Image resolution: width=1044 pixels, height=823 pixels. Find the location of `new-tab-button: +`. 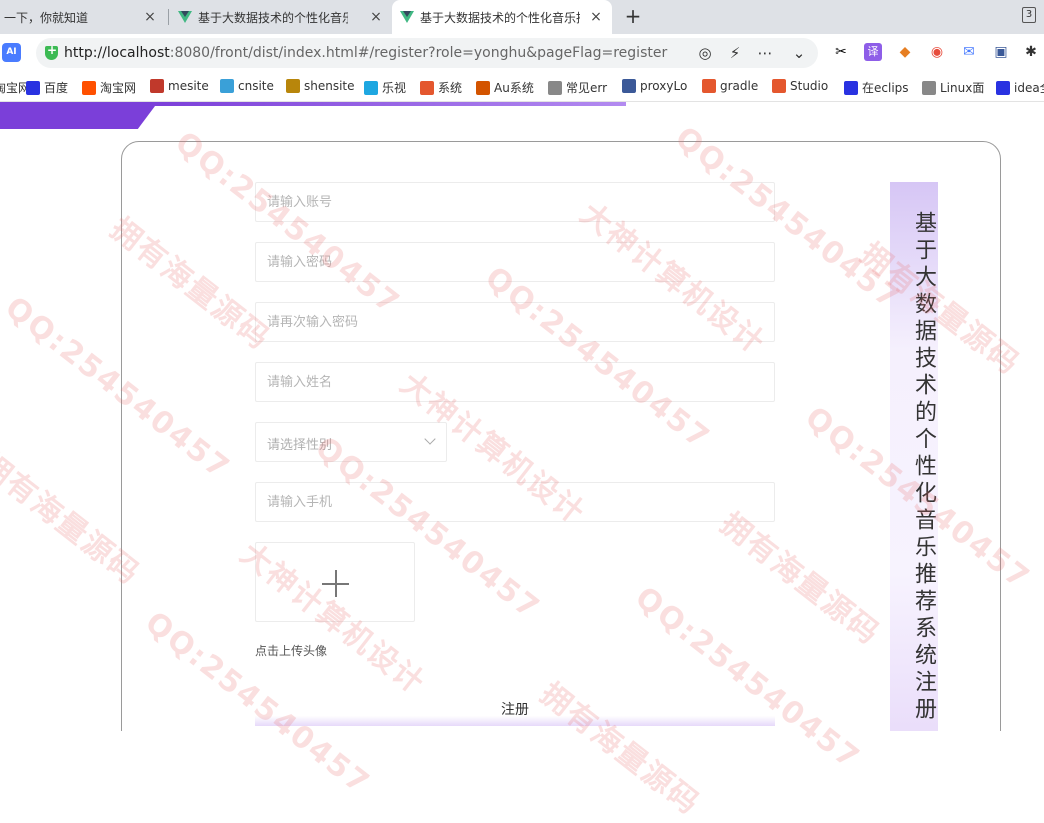

new-tab-button: + is located at coordinates (633, 16).